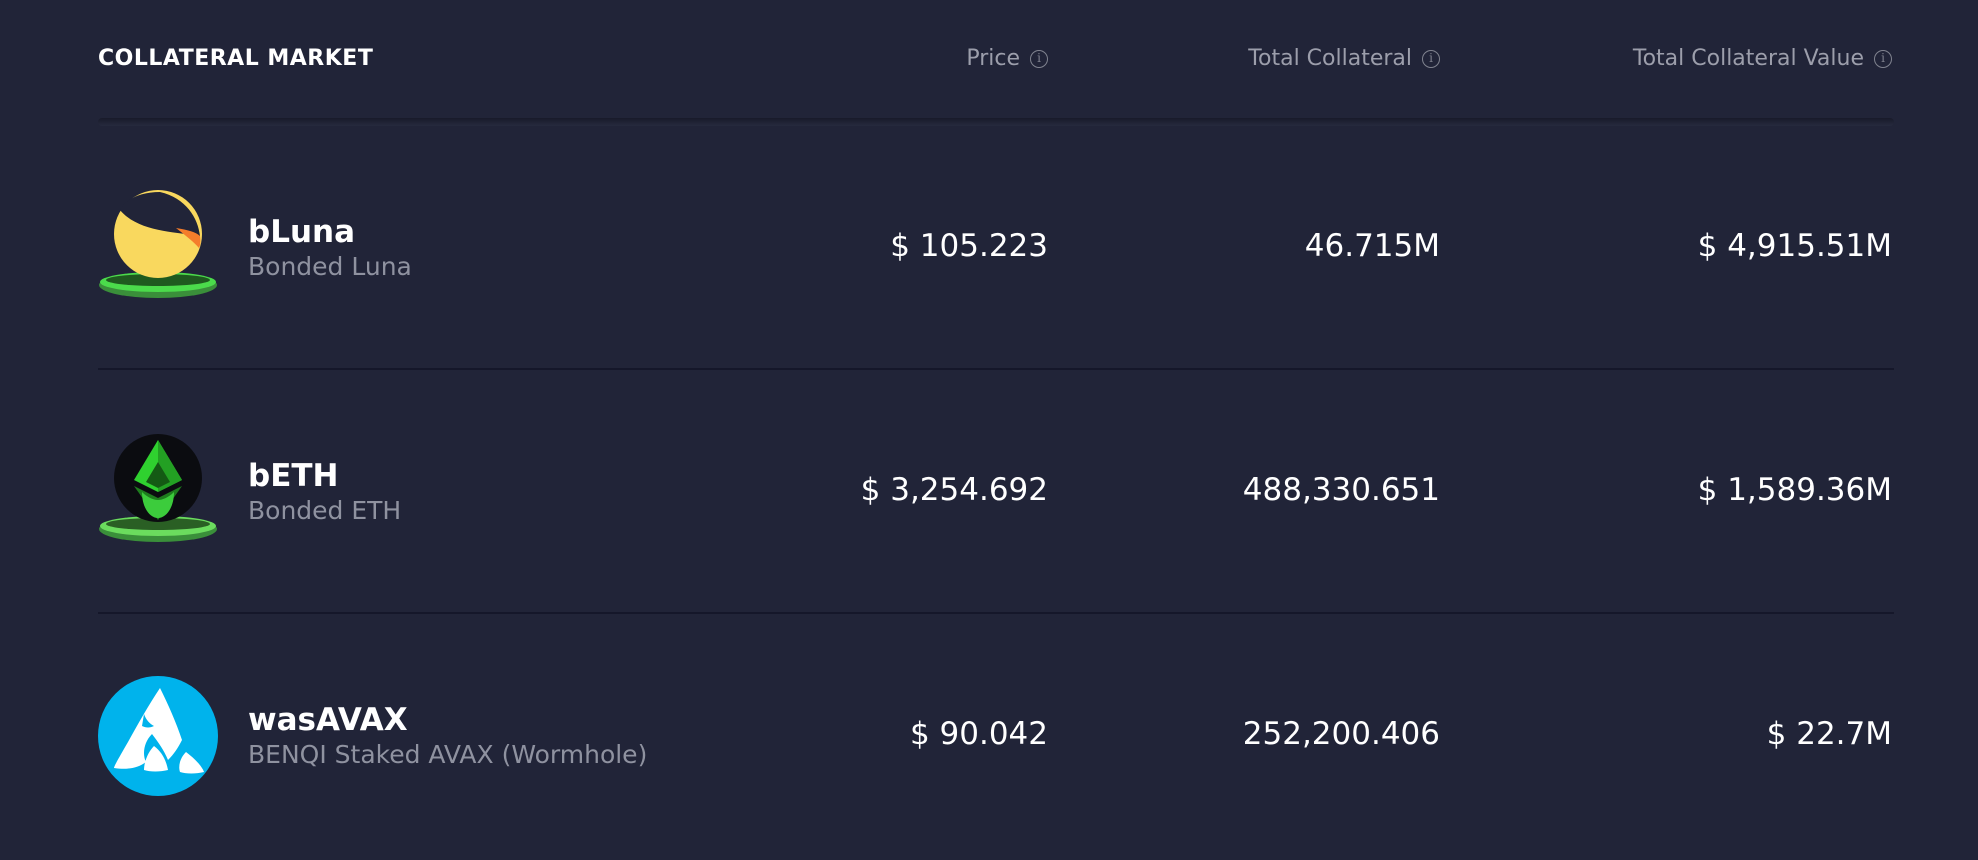 This screenshot has height=860, width=1978. I want to click on bluna-token-icon, so click(158, 244).